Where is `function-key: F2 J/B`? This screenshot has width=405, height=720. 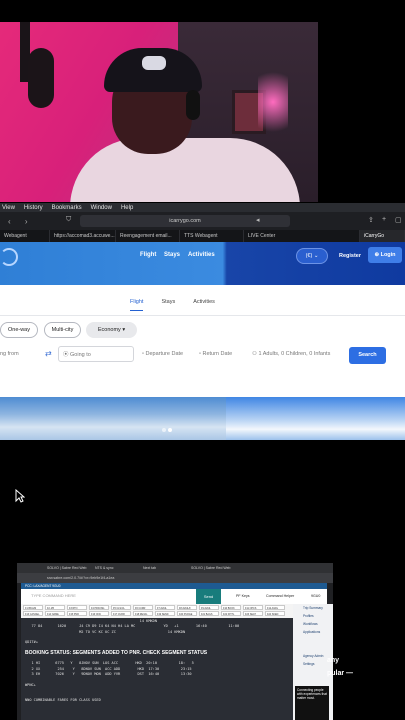 function-key: F2 J/B is located at coordinates (55, 607).